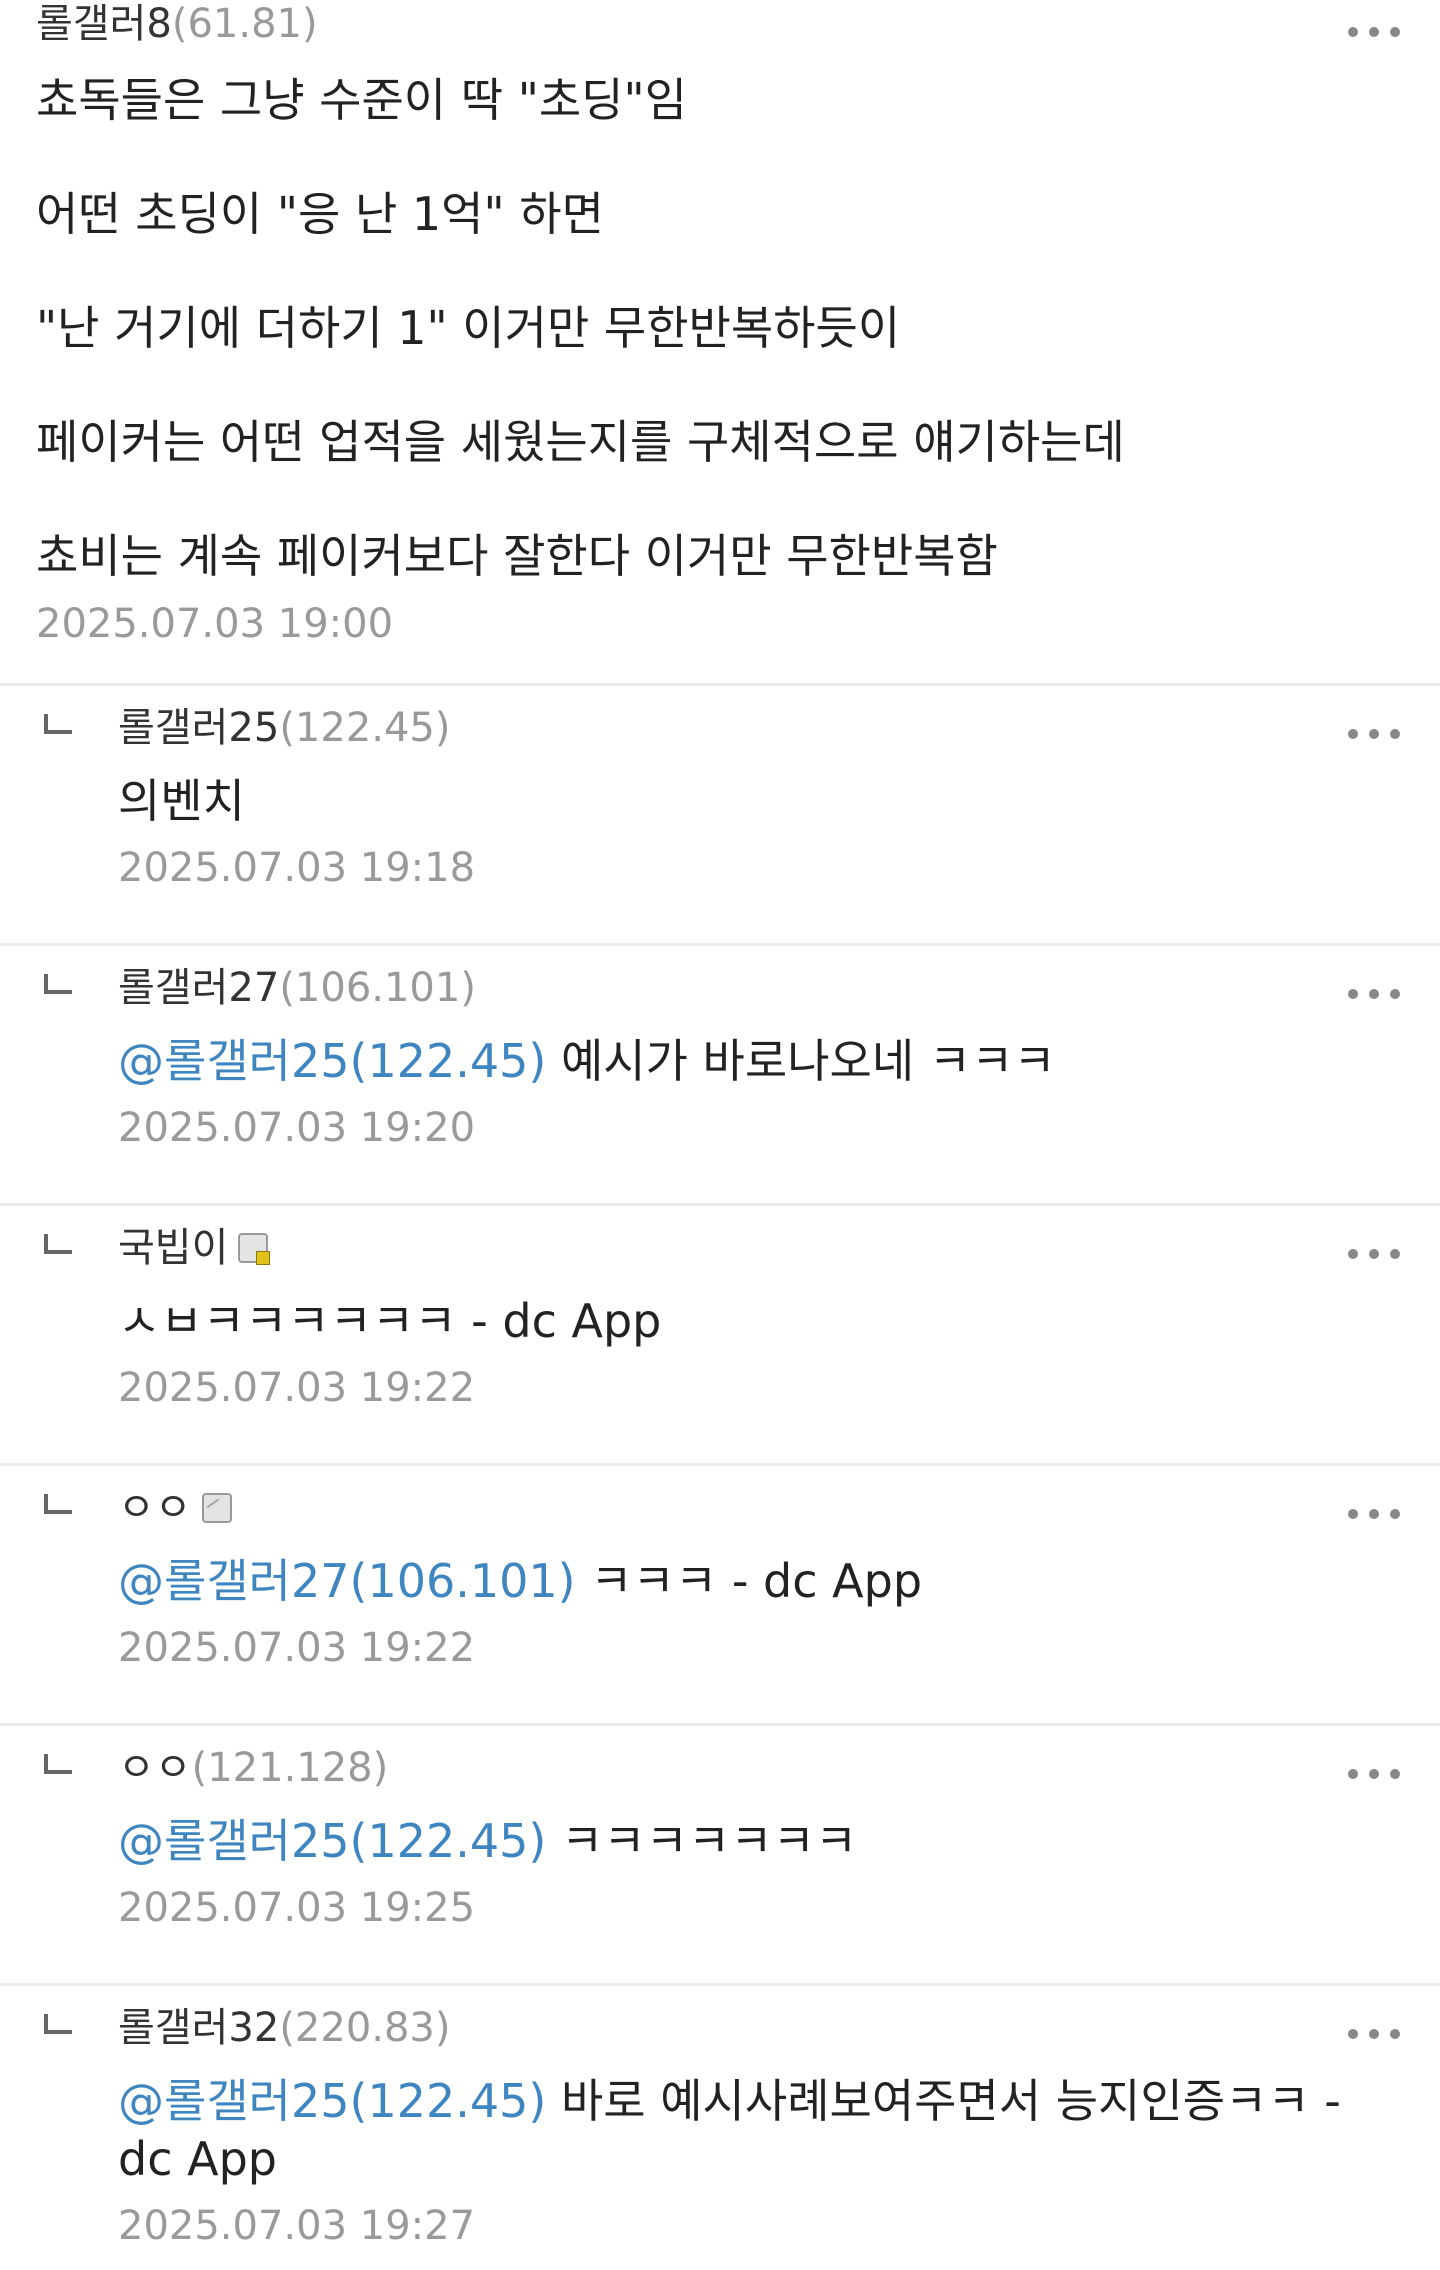 Image resolution: width=1440 pixels, height=2270 pixels. I want to click on reply-comment: 국빕이 ㅅㅂㅋㅋㅋㅋㅋㅋ - dc App 2025.07.03 19:22, so click(720, 1336).